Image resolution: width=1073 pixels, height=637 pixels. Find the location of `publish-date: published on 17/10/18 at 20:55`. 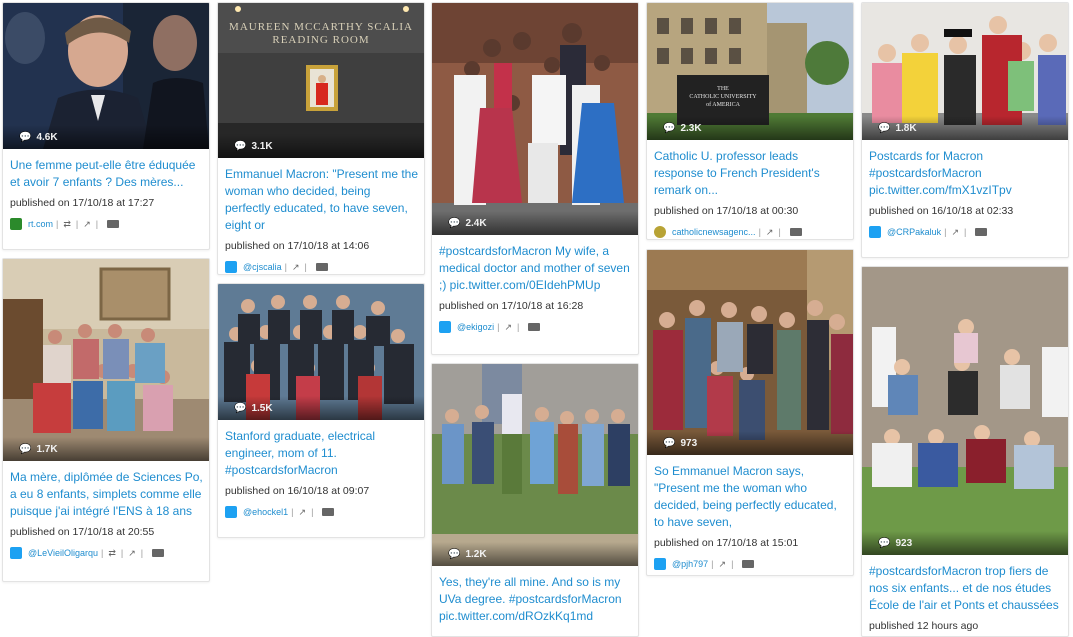

publish-date: published on 17/10/18 at 20:55 is located at coordinates (82, 532).